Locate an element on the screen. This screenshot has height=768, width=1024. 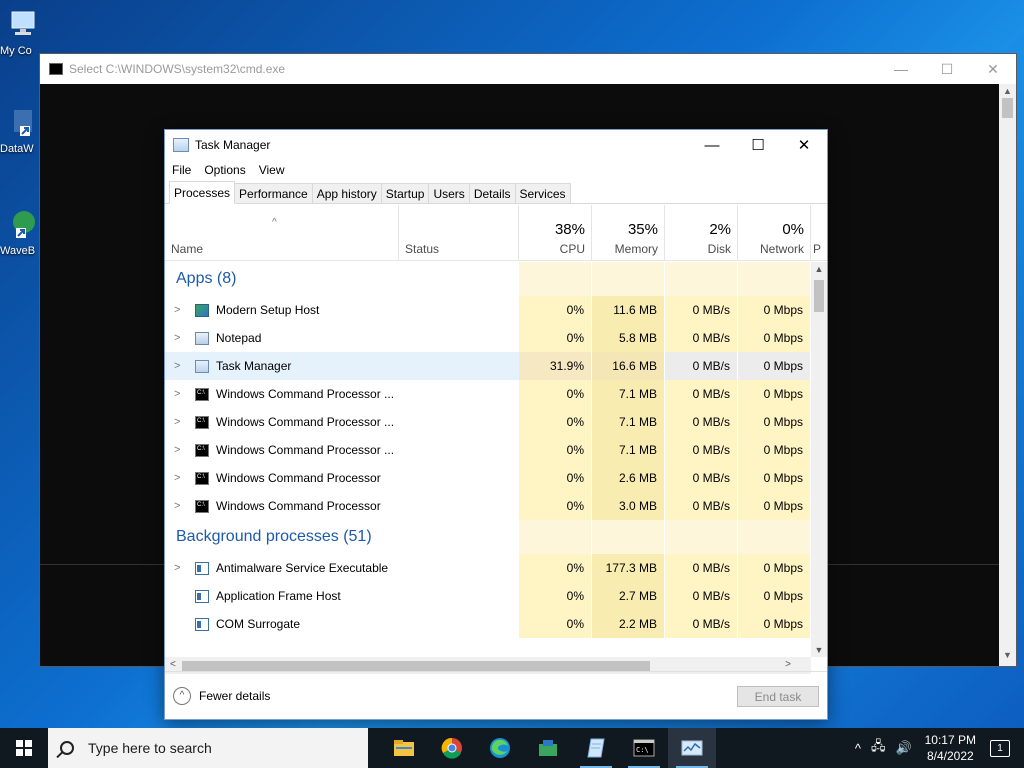
taskbar-edge is located at coordinates (500, 748).